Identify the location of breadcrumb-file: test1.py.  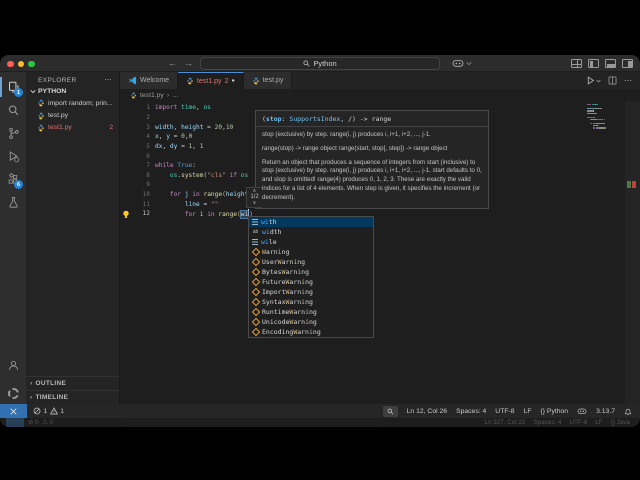
(152, 95).